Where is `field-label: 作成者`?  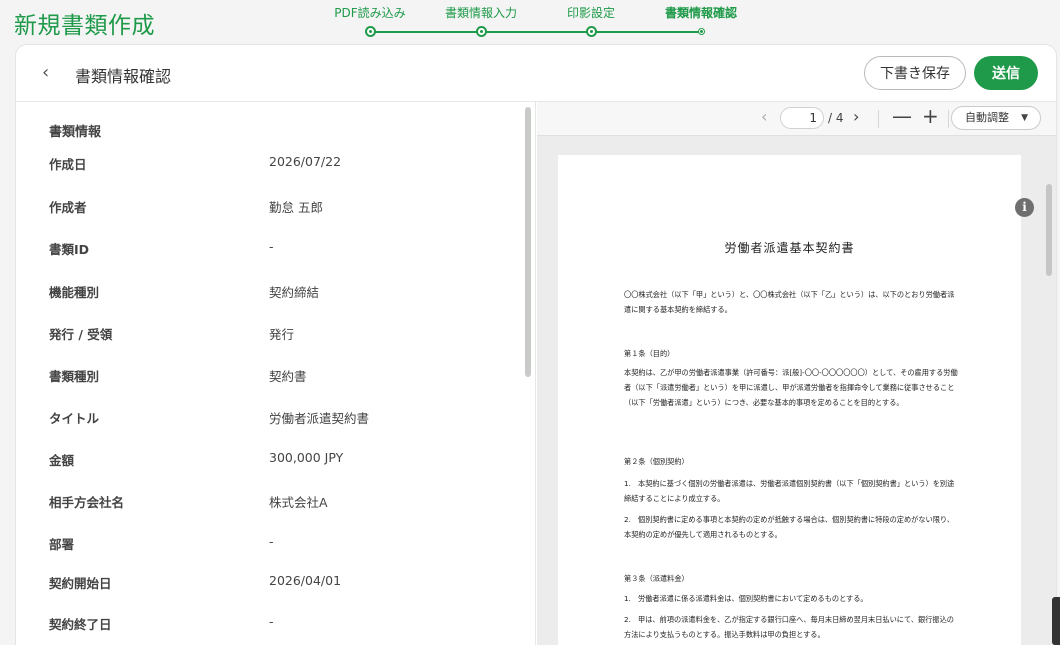 field-label: 作成者 is located at coordinates (68, 207).